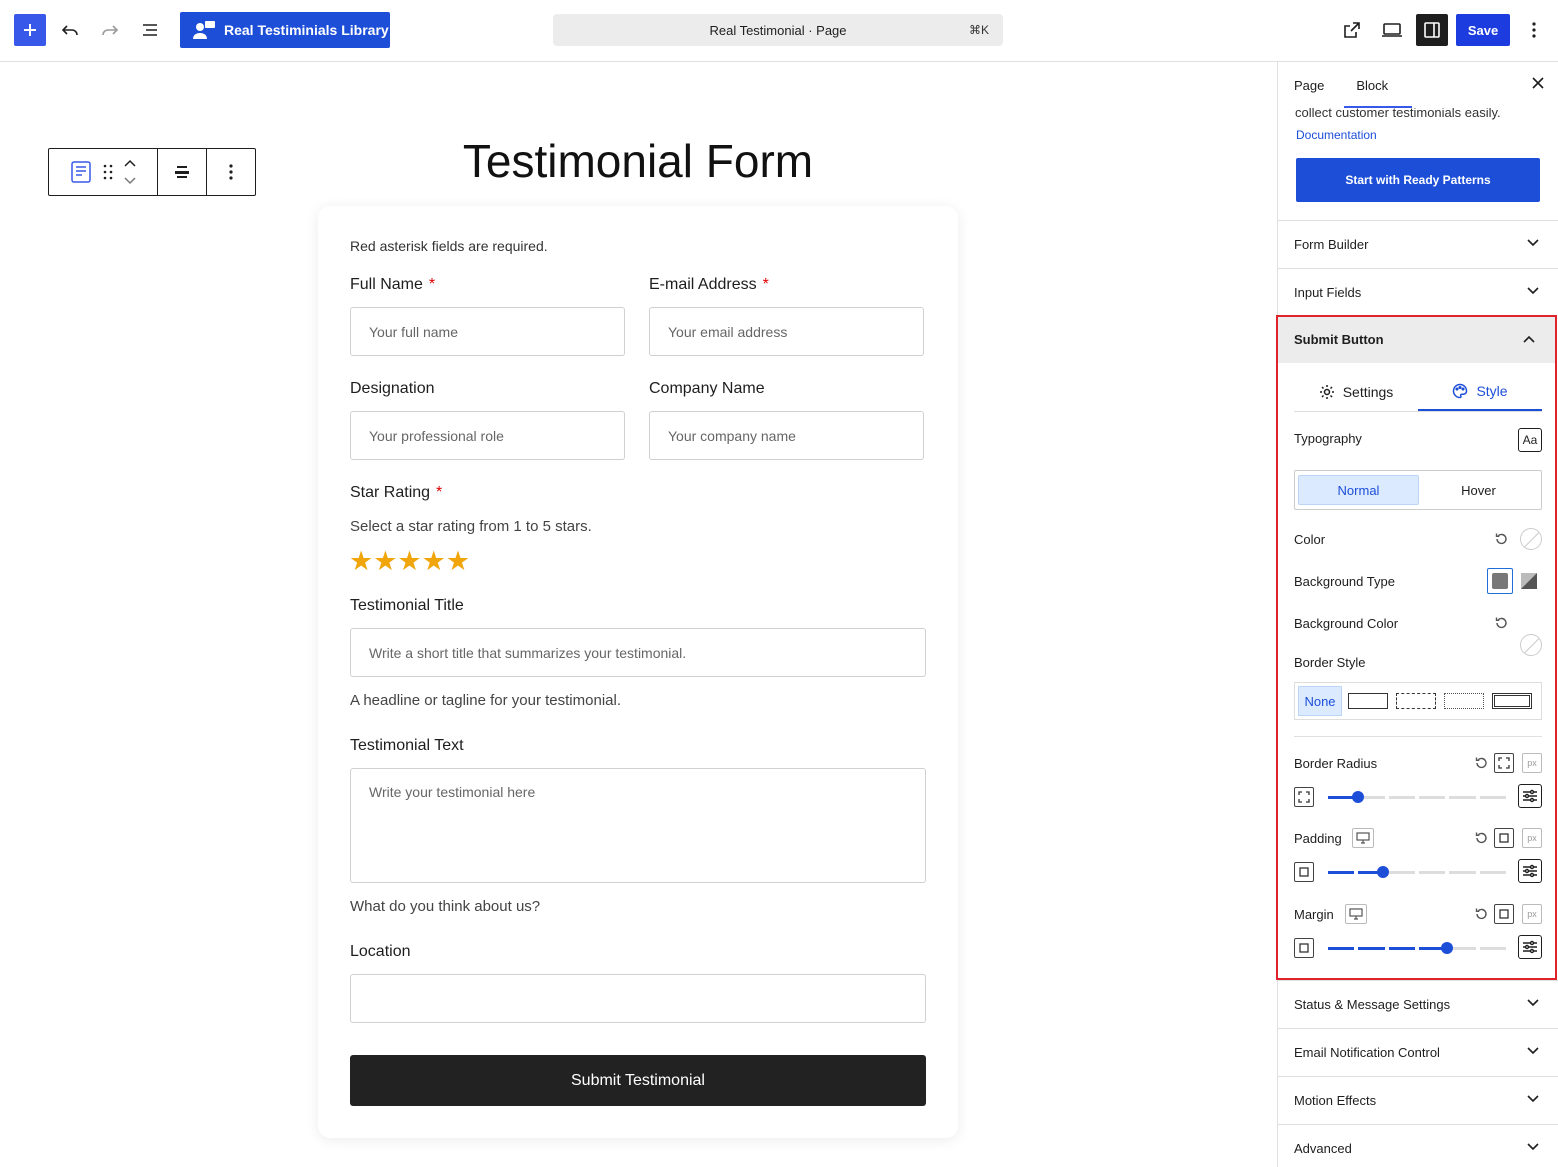 The height and width of the screenshot is (1167, 1558). I want to click on command-palette-bar: Real Testimonial · Page ⌘K, so click(778, 30).